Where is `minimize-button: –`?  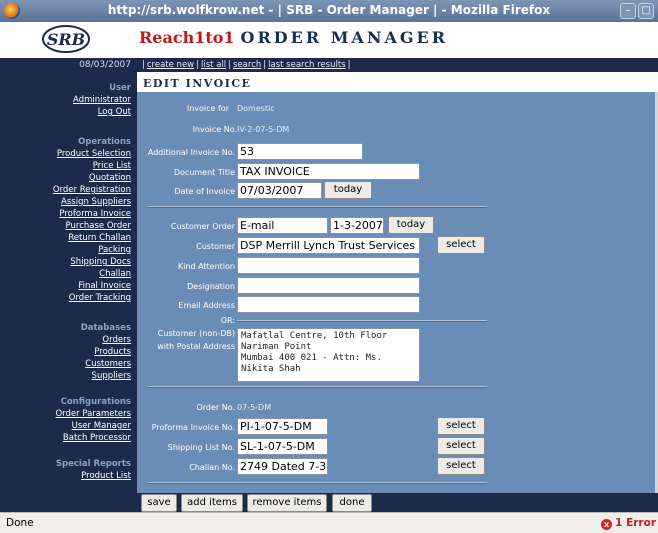 minimize-button: – is located at coordinates (628, 11).